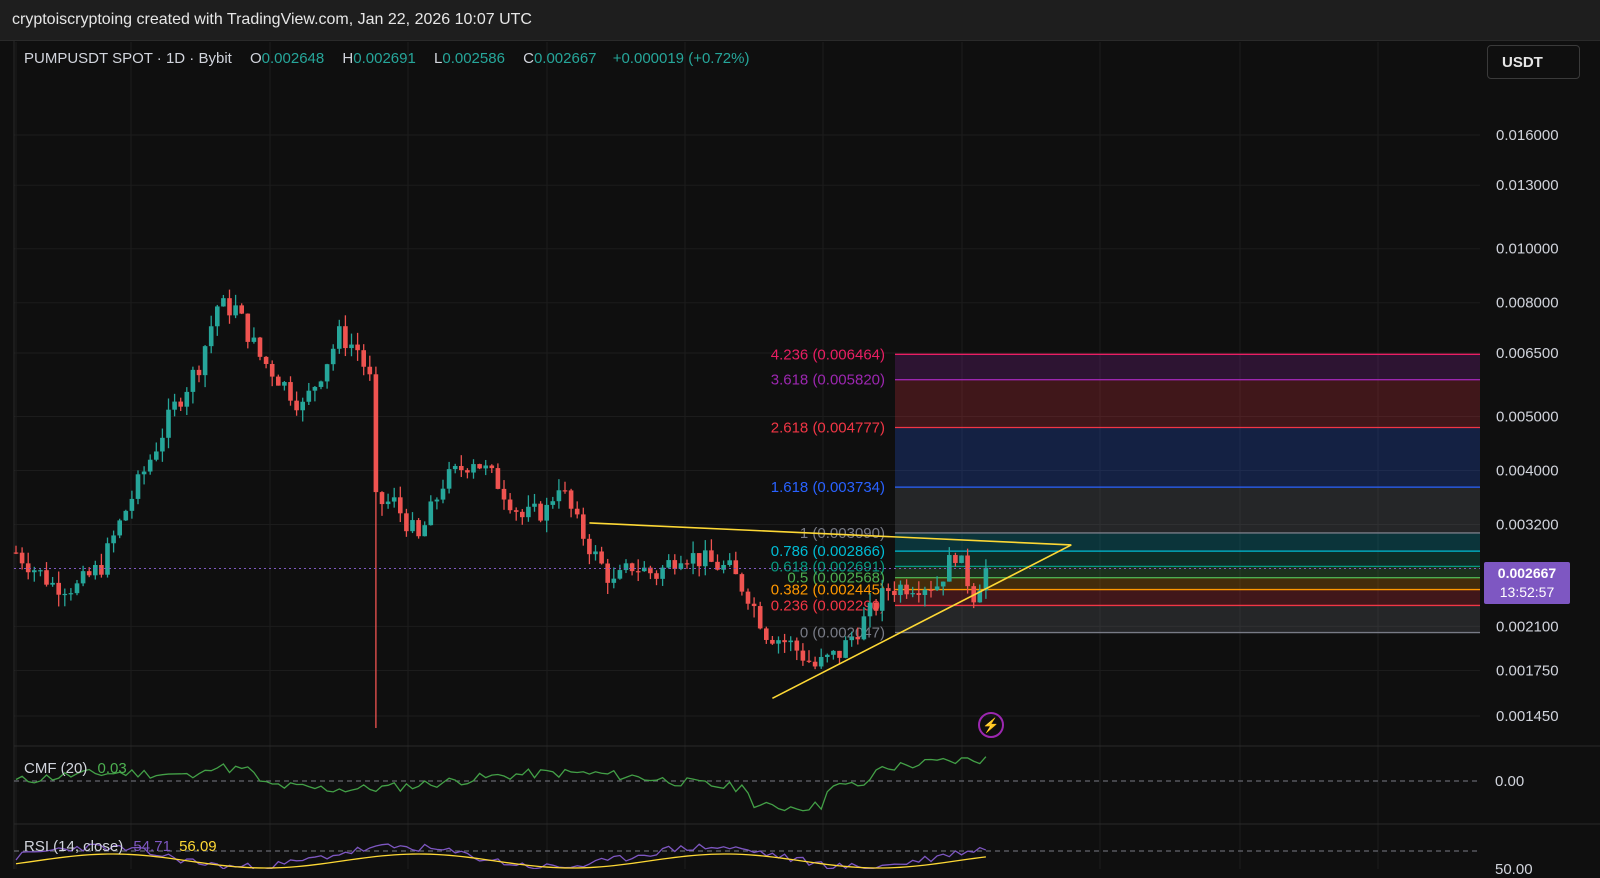  I want to click on lightning-icon: ⚡, so click(991, 725).